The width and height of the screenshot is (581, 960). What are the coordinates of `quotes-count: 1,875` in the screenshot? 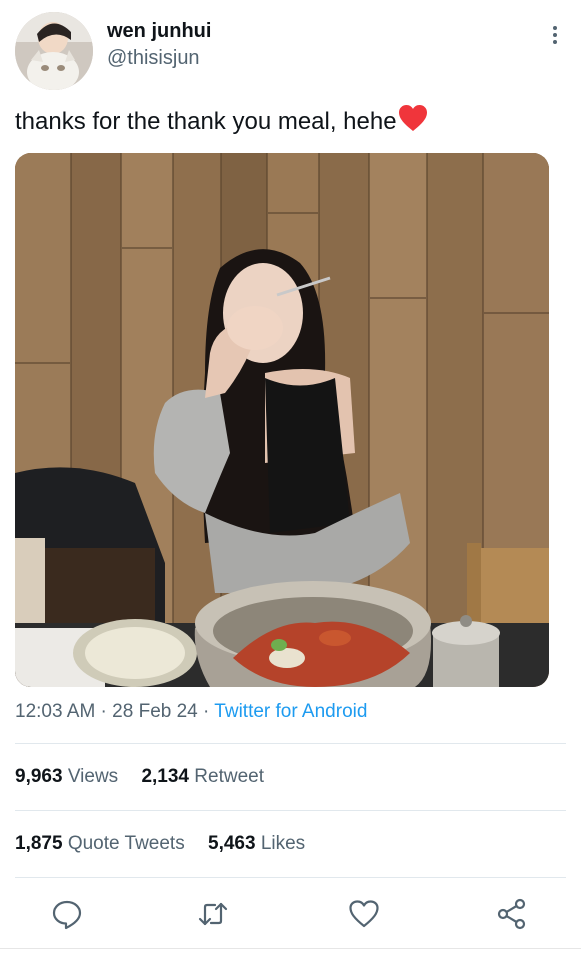 It's located at (39, 843).